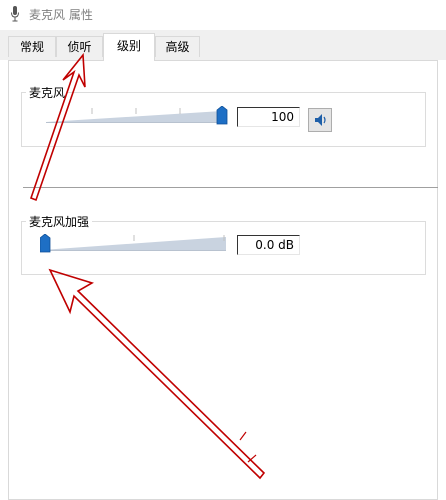 The image size is (446, 500). Describe the element at coordinates (32, 46) in the screenshot. I see `tab-general: 常规` at that location.